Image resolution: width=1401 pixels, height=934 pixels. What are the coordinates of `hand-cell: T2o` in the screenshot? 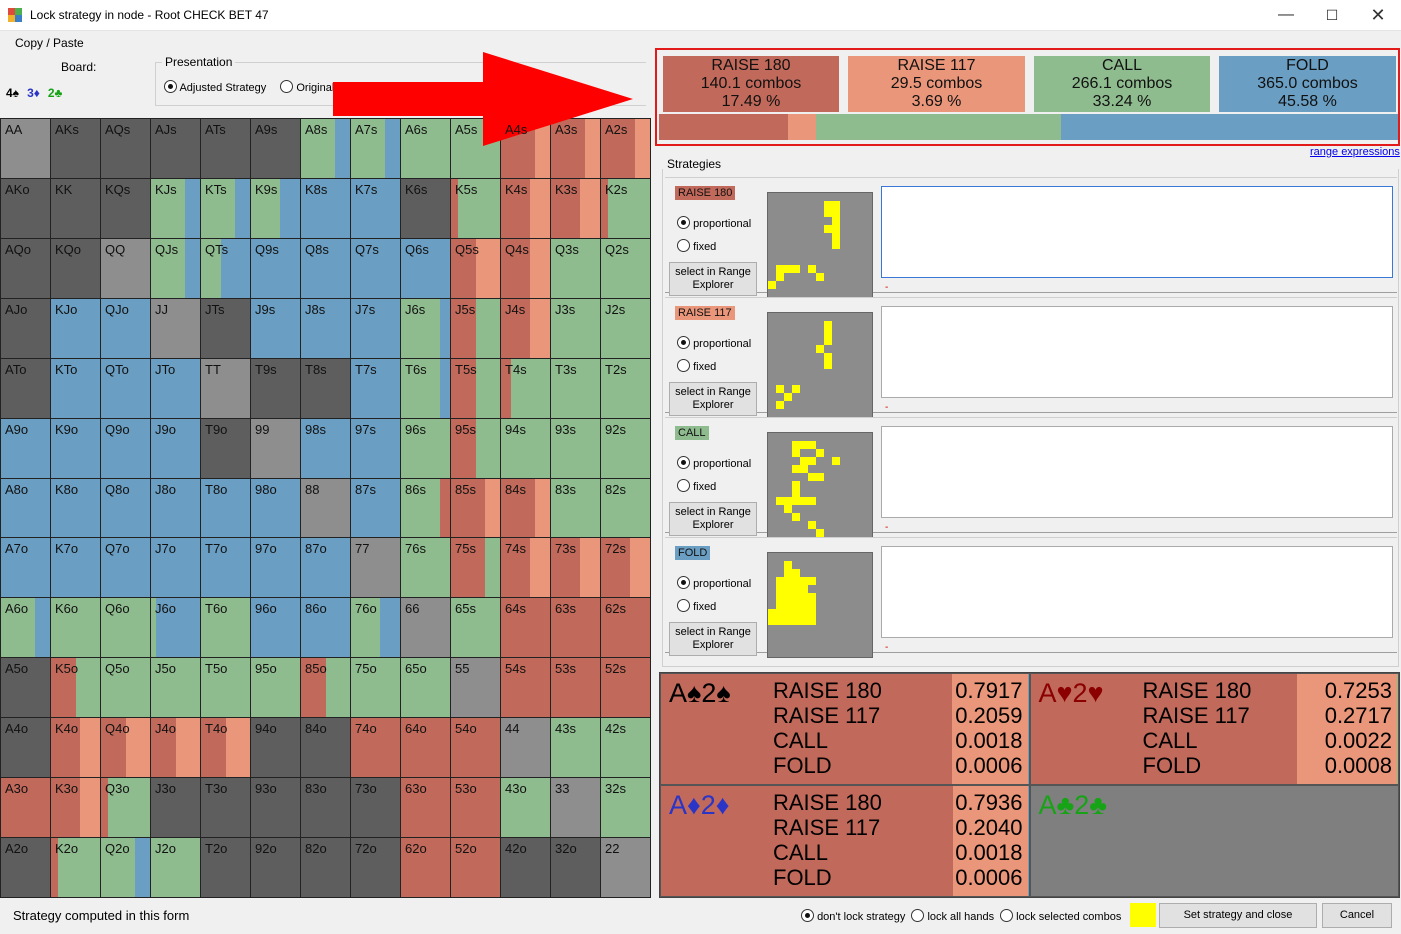 It's located at (226, 868).